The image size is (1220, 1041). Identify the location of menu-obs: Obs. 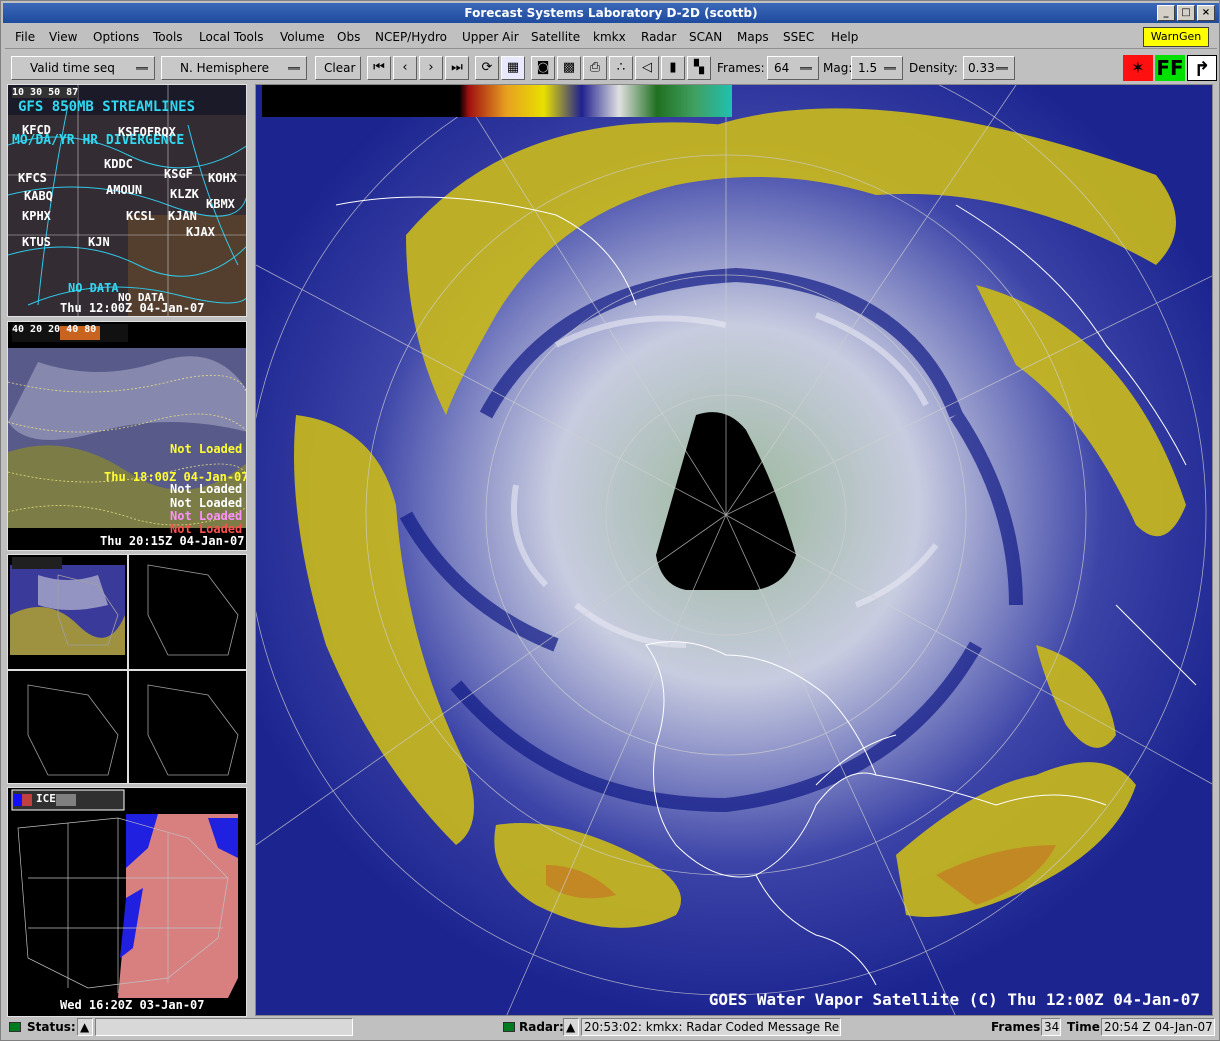
(348, 37).